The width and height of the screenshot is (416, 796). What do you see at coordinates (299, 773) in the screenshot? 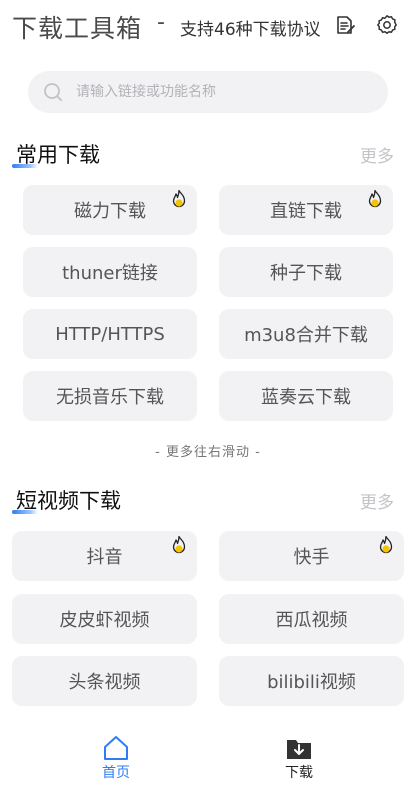
I see `tab-label: 下载` at bounding box center [299, 773].